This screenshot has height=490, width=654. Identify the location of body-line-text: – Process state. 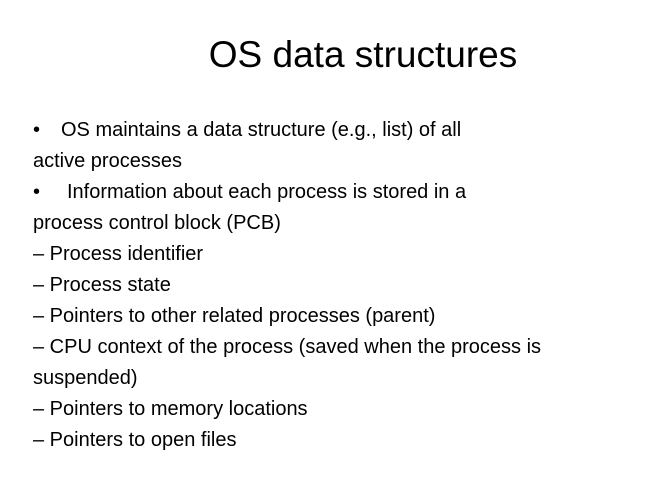
(102, 285).